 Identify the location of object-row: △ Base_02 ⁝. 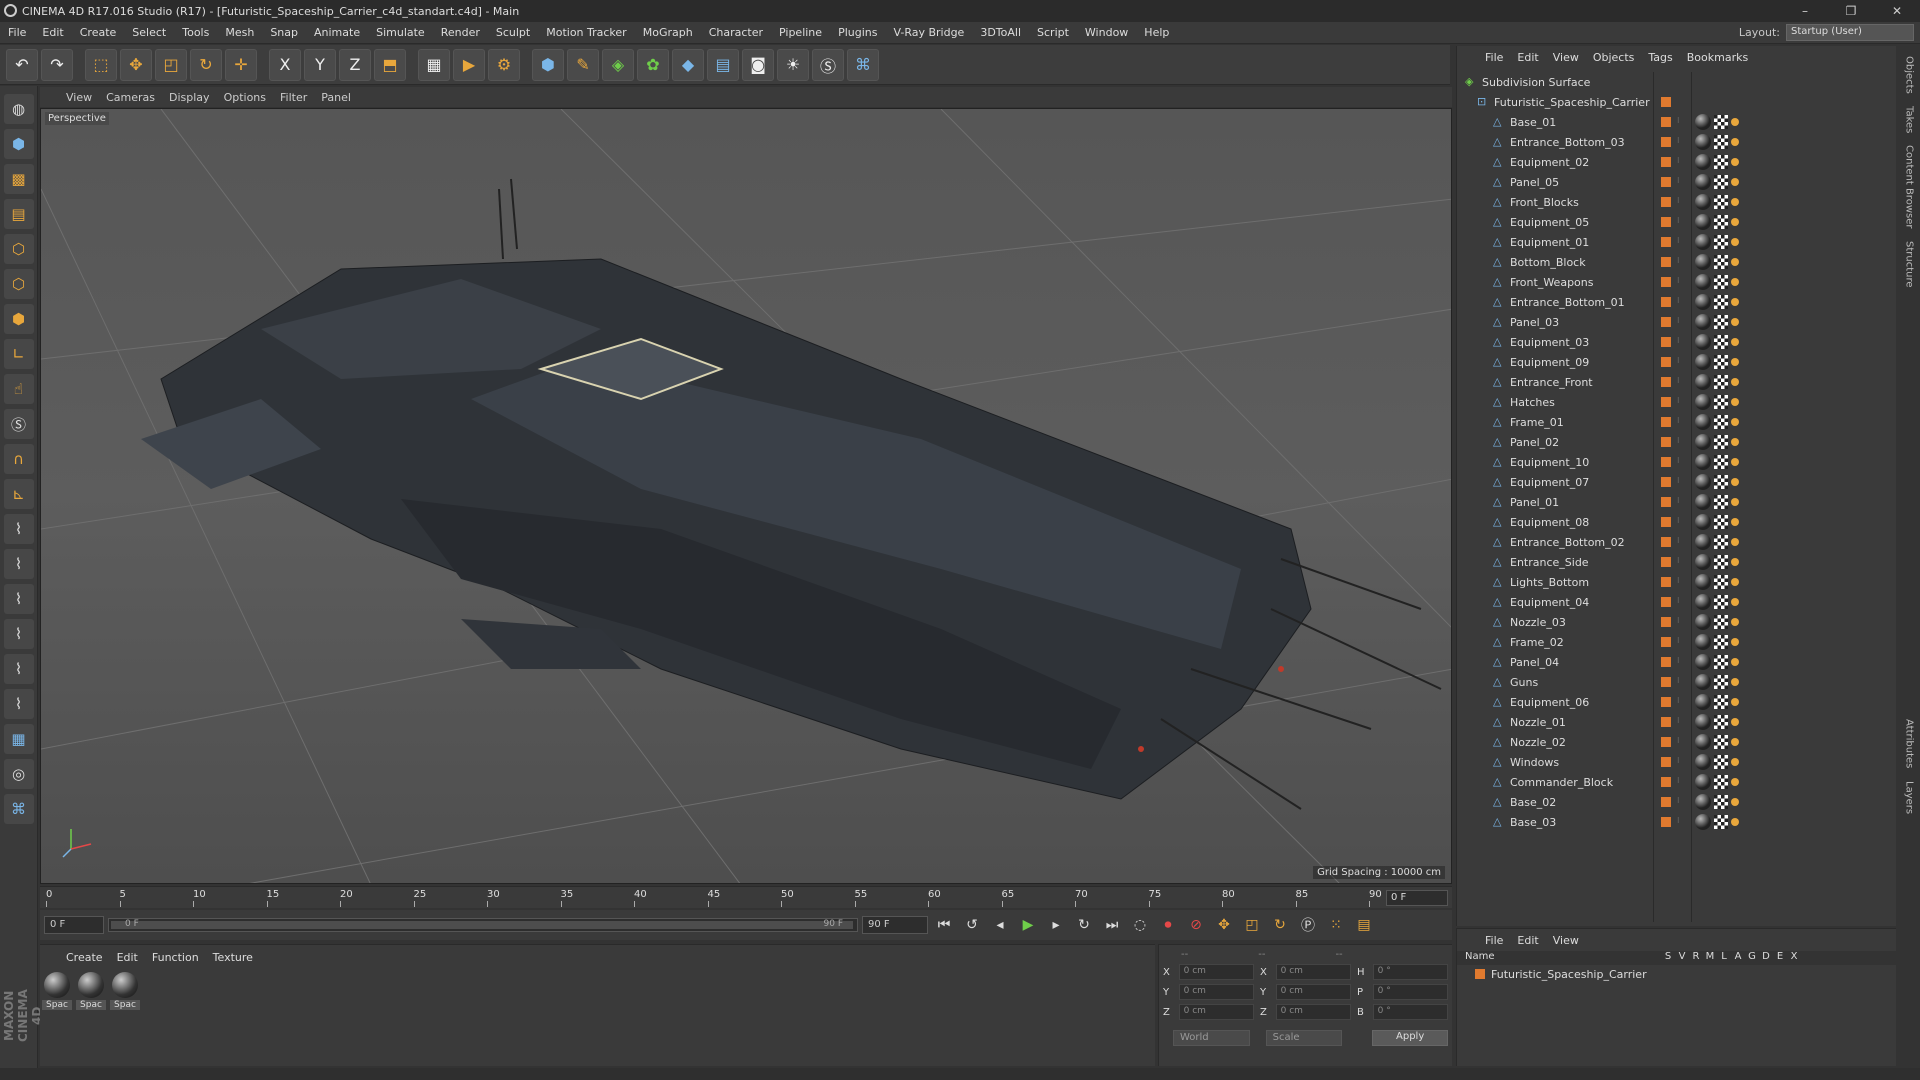
(1677, 802).